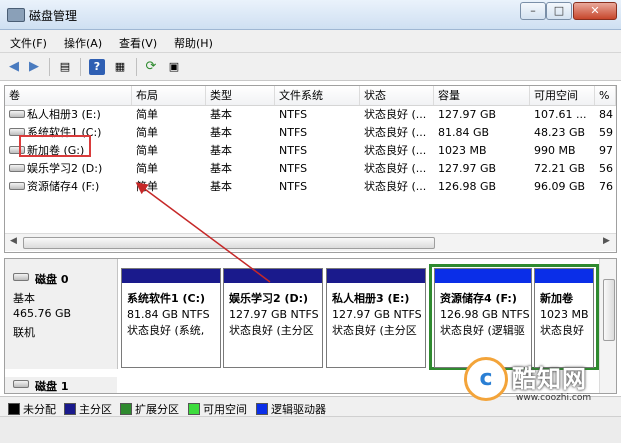 The width and height of the screenshot is (621, 443). I want to click on watermark-brand: 酷知网, so click(549, 379).